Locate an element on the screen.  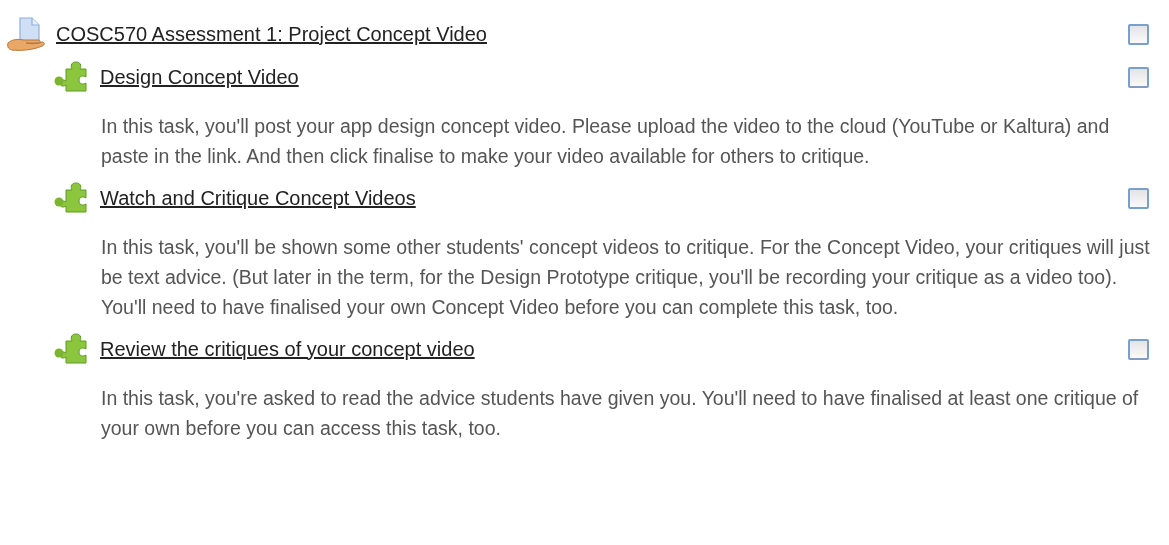
activity-description: In this task, you'll be shown some other students' concept videos to critique. For the Concept Video, your critiques will just be text advice. (But later in the term, for the Design Prototype critique, you'll be recording your critique as a video too). You'll need to have finalised your own Concept Video before you can complete this task, too. is located at coordinates (626, 277).